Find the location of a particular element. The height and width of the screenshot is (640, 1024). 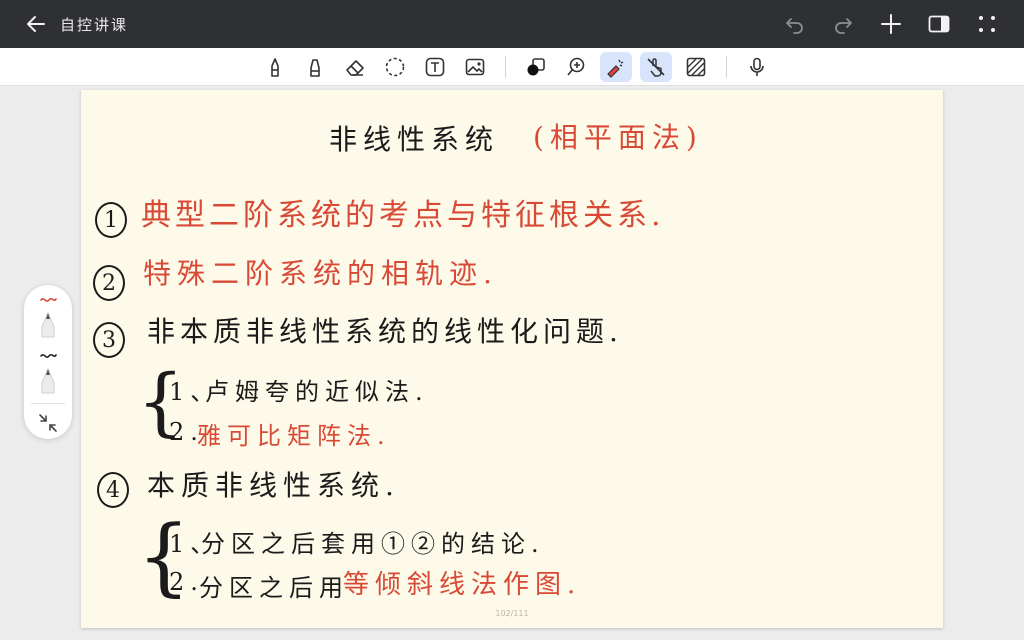

zoom-icon is located at coordinates (576, 66).